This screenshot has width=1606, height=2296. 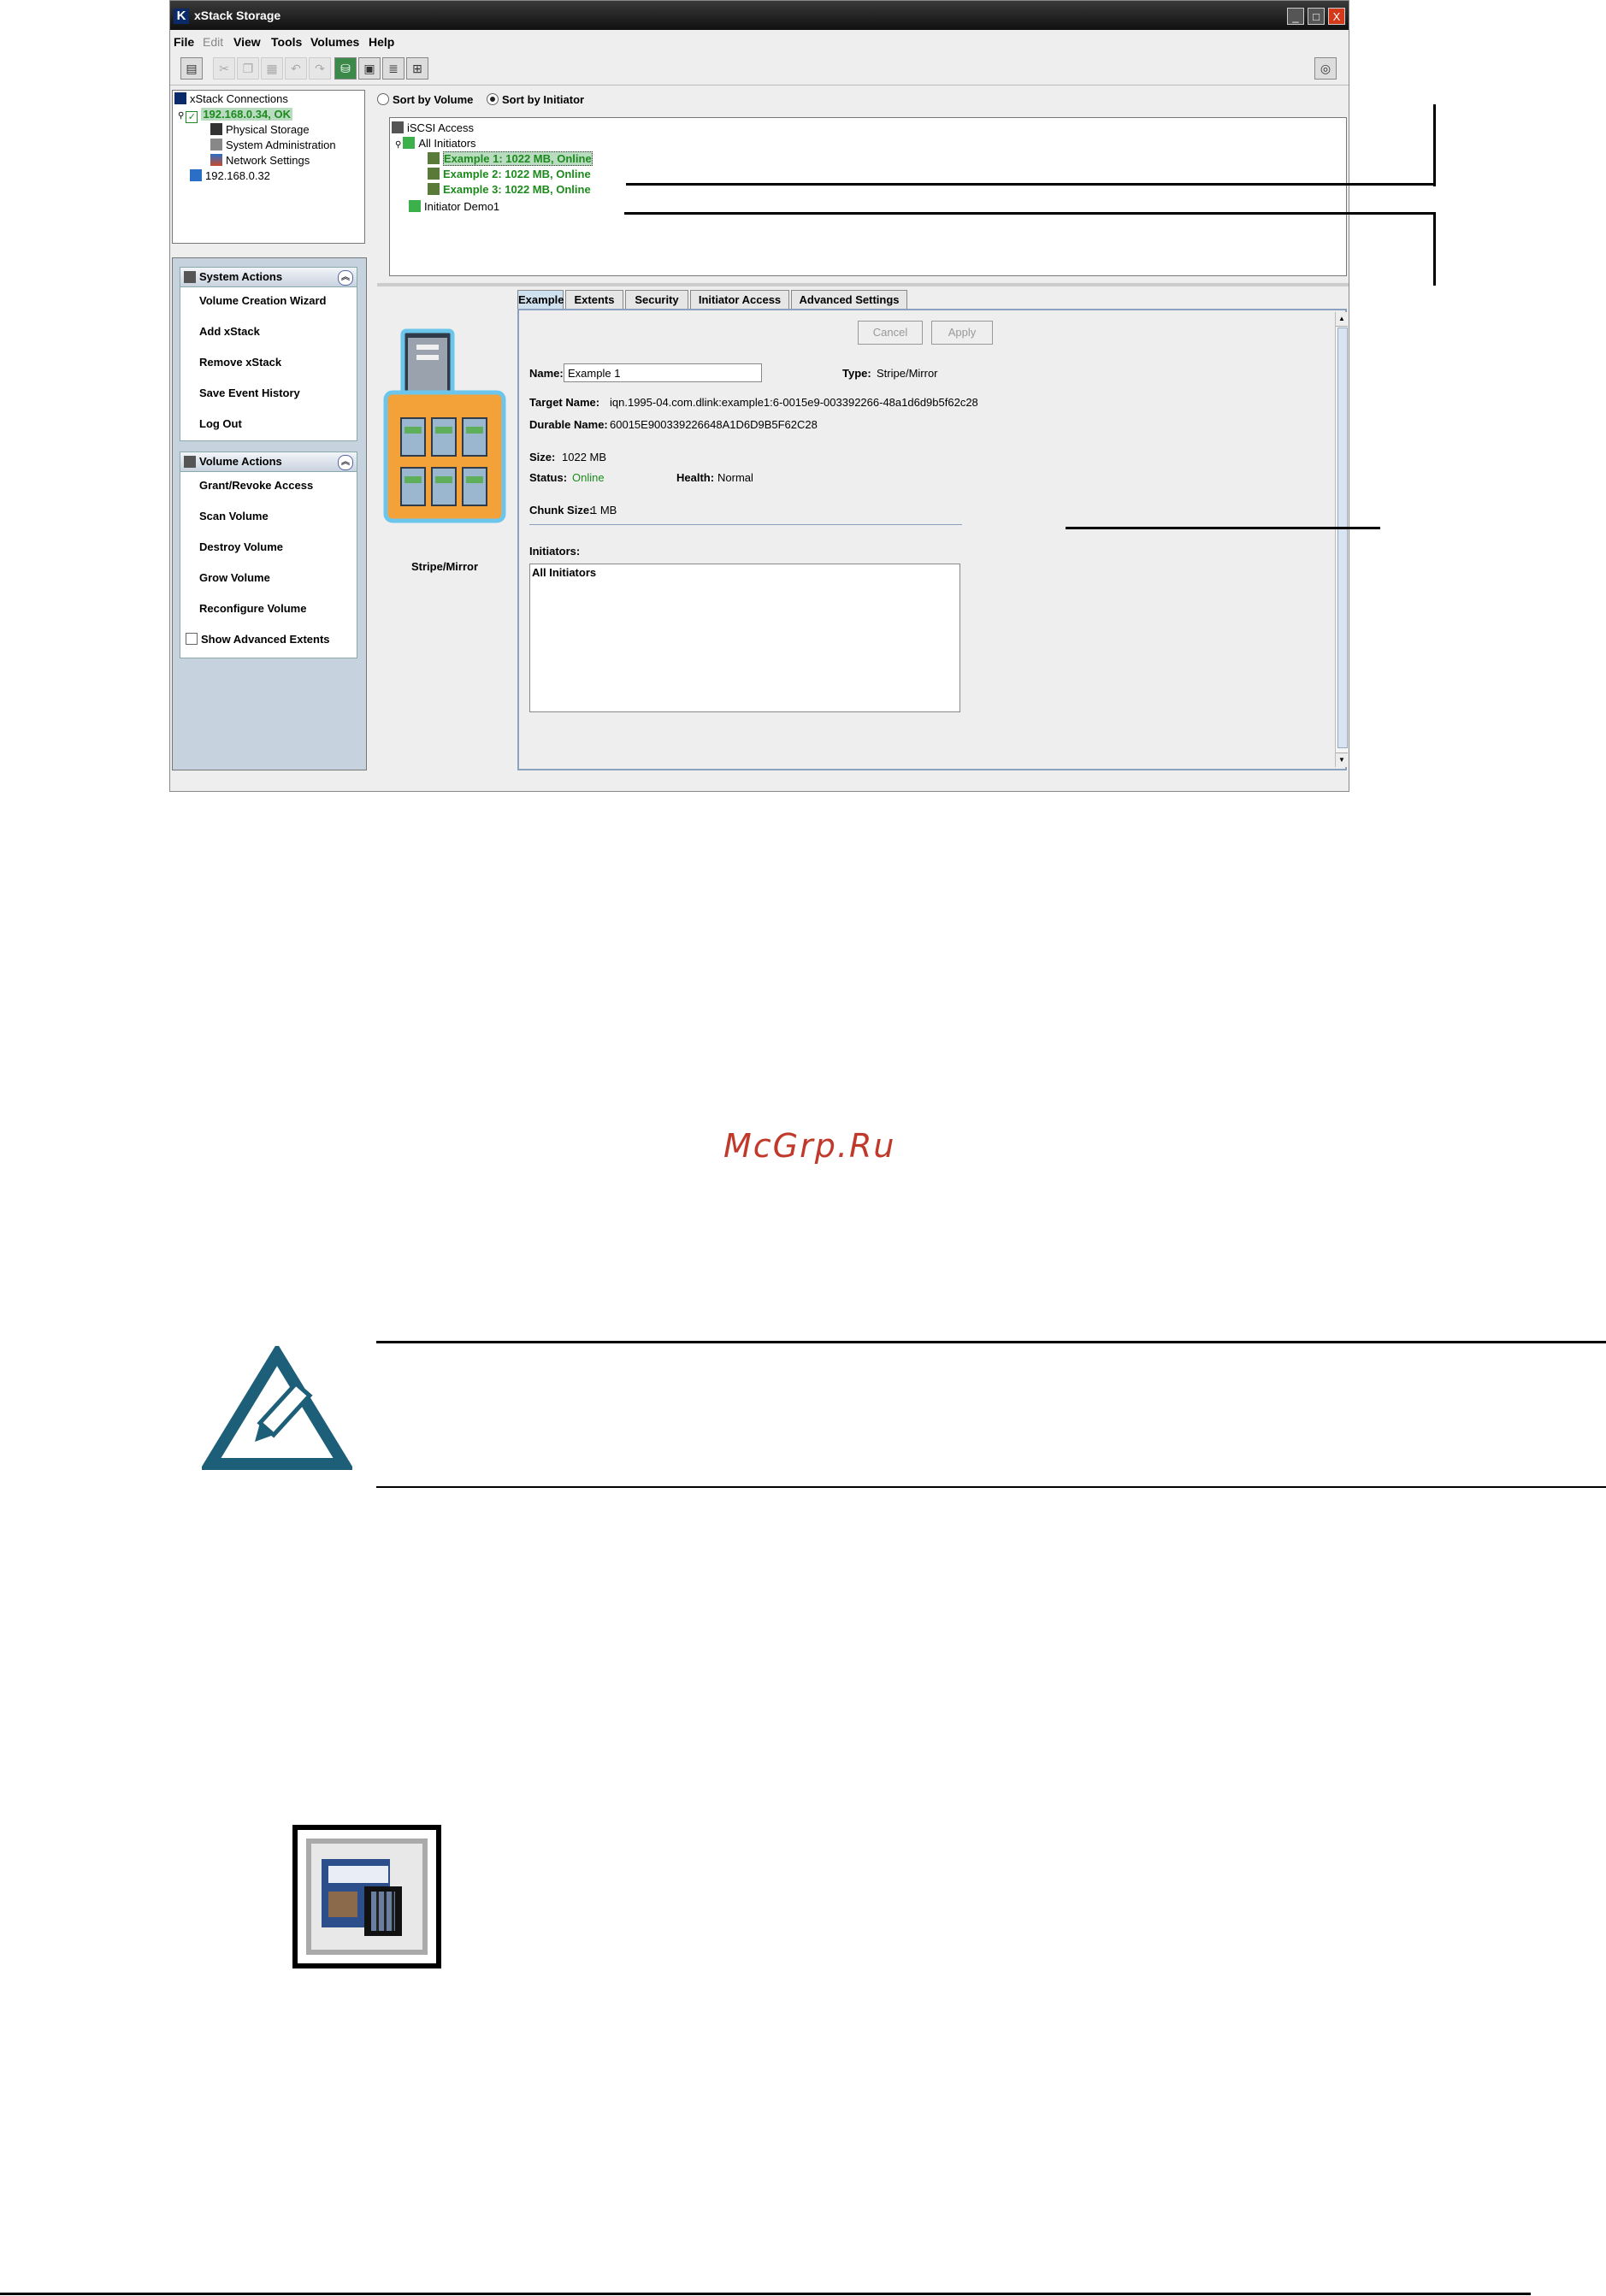 What do you see at coordinates (890, 333) in the screenshot?
I see `cancel-button: Cancel` at bounding box center [890, 333].